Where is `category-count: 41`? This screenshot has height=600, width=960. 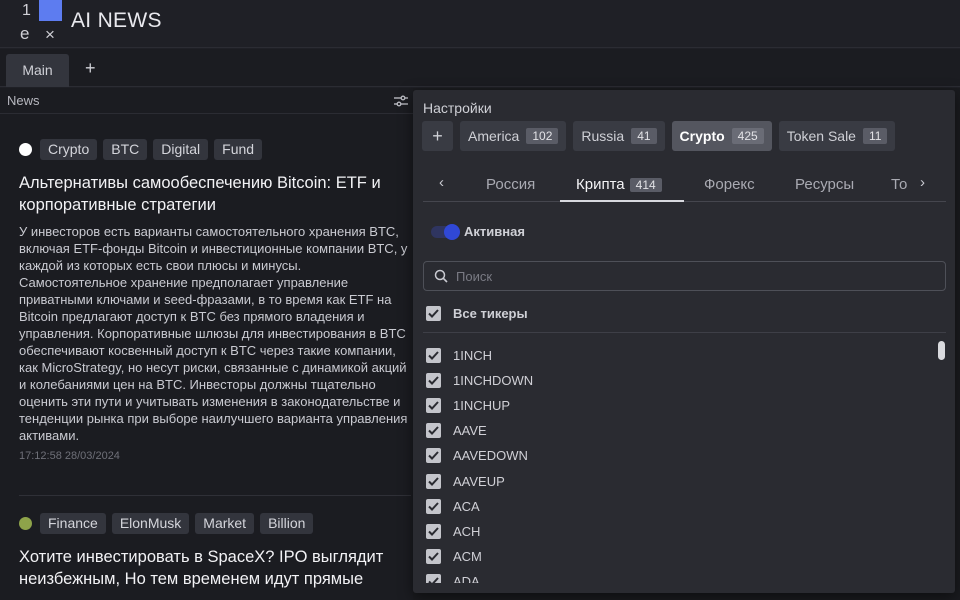
category-count: 41 is located at coordinates (644, 136).